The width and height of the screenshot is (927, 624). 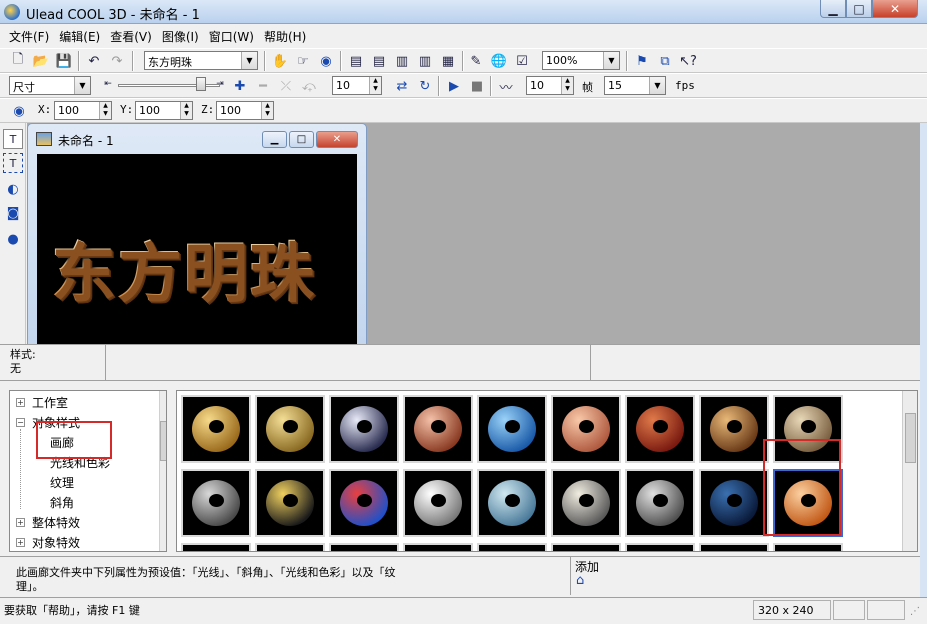 I want to click on layer-front-icon: ▥, so click(x=425, y=61).